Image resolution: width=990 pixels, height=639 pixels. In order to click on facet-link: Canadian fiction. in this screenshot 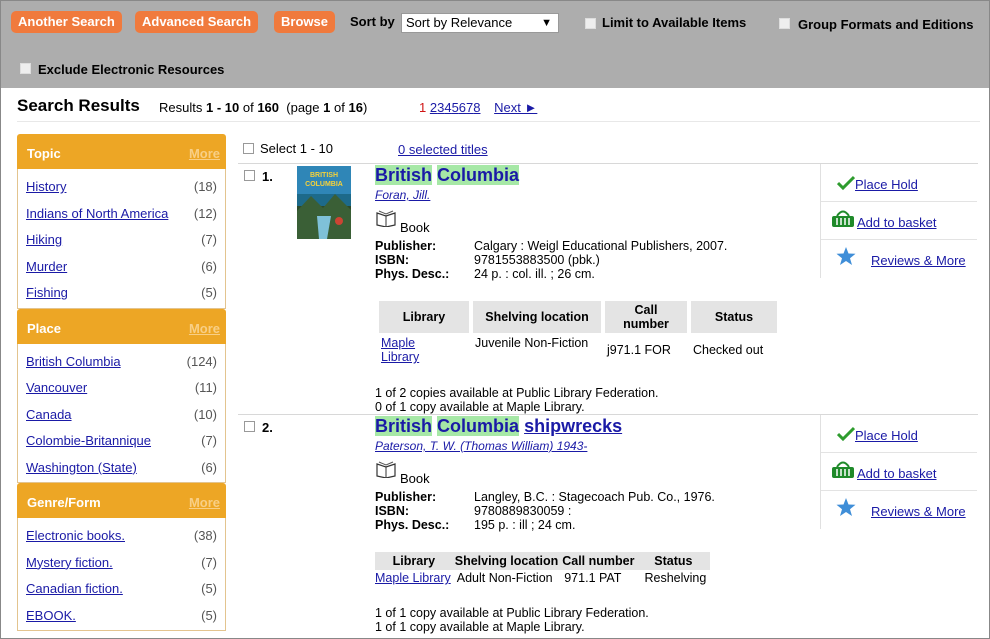, I will do `click(74, 588)`.